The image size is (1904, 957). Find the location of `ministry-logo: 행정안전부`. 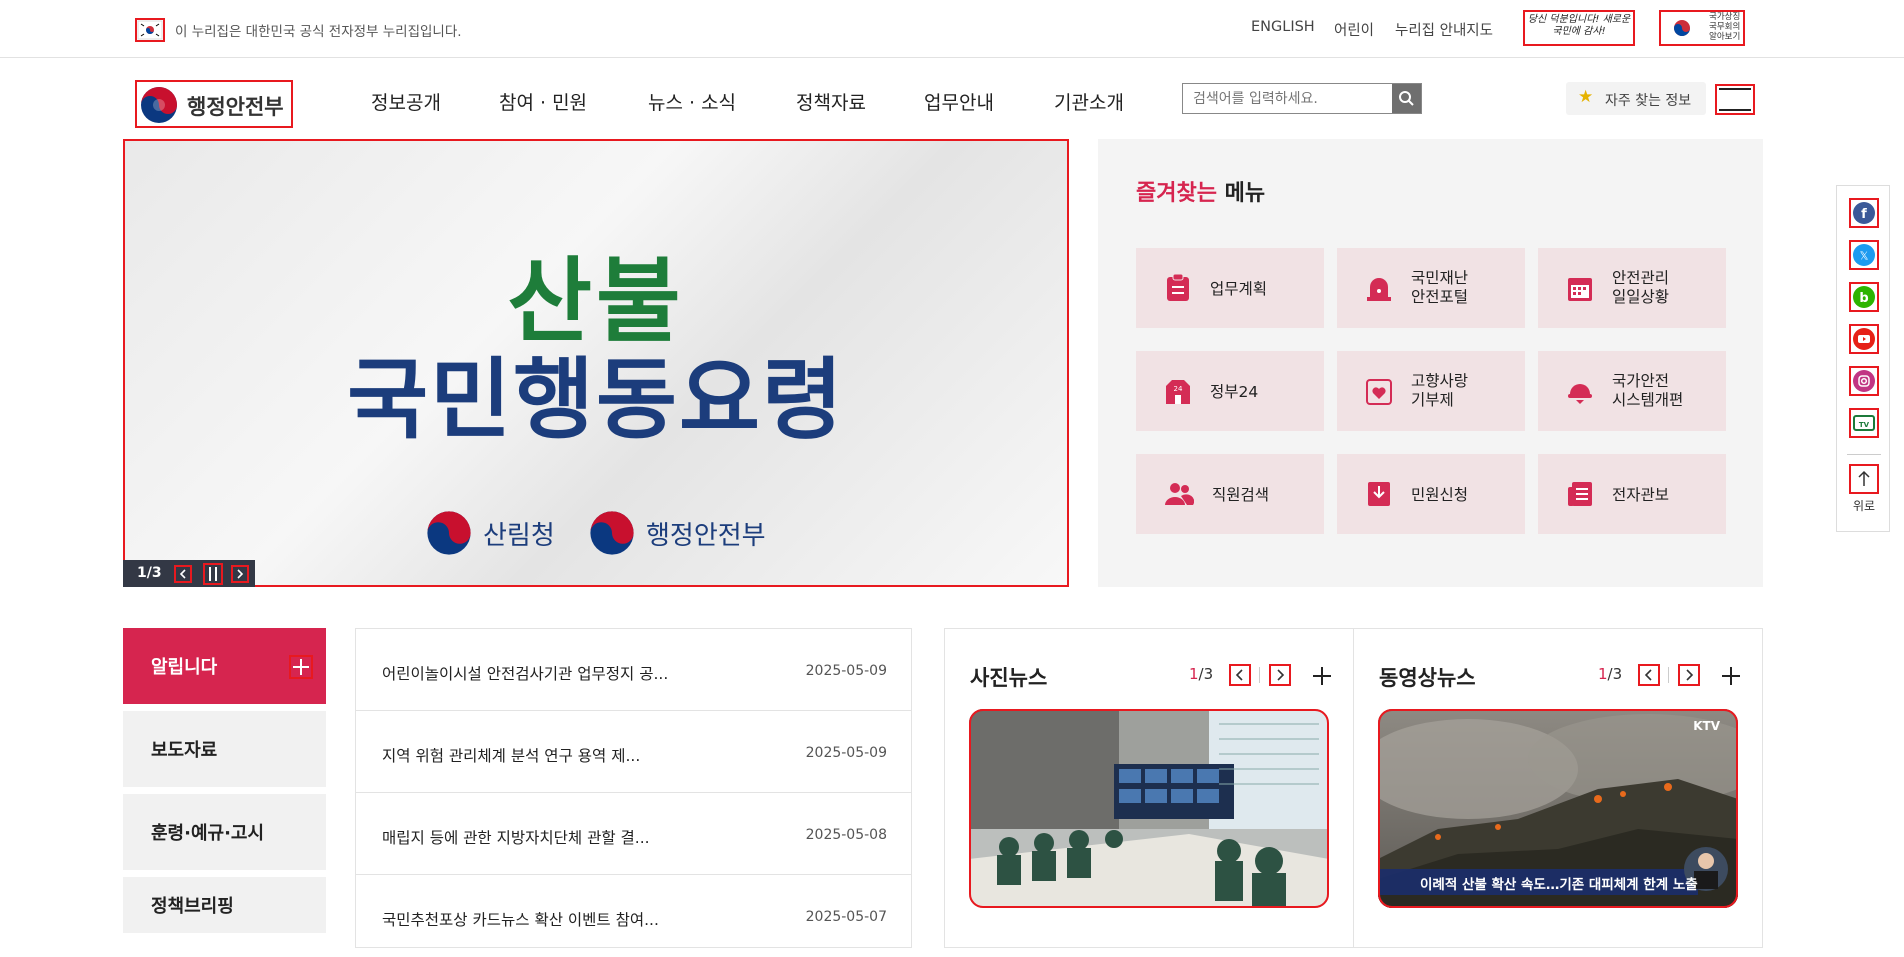

ministry-logo: 행정안전부 is located at coordinates (214, 104).